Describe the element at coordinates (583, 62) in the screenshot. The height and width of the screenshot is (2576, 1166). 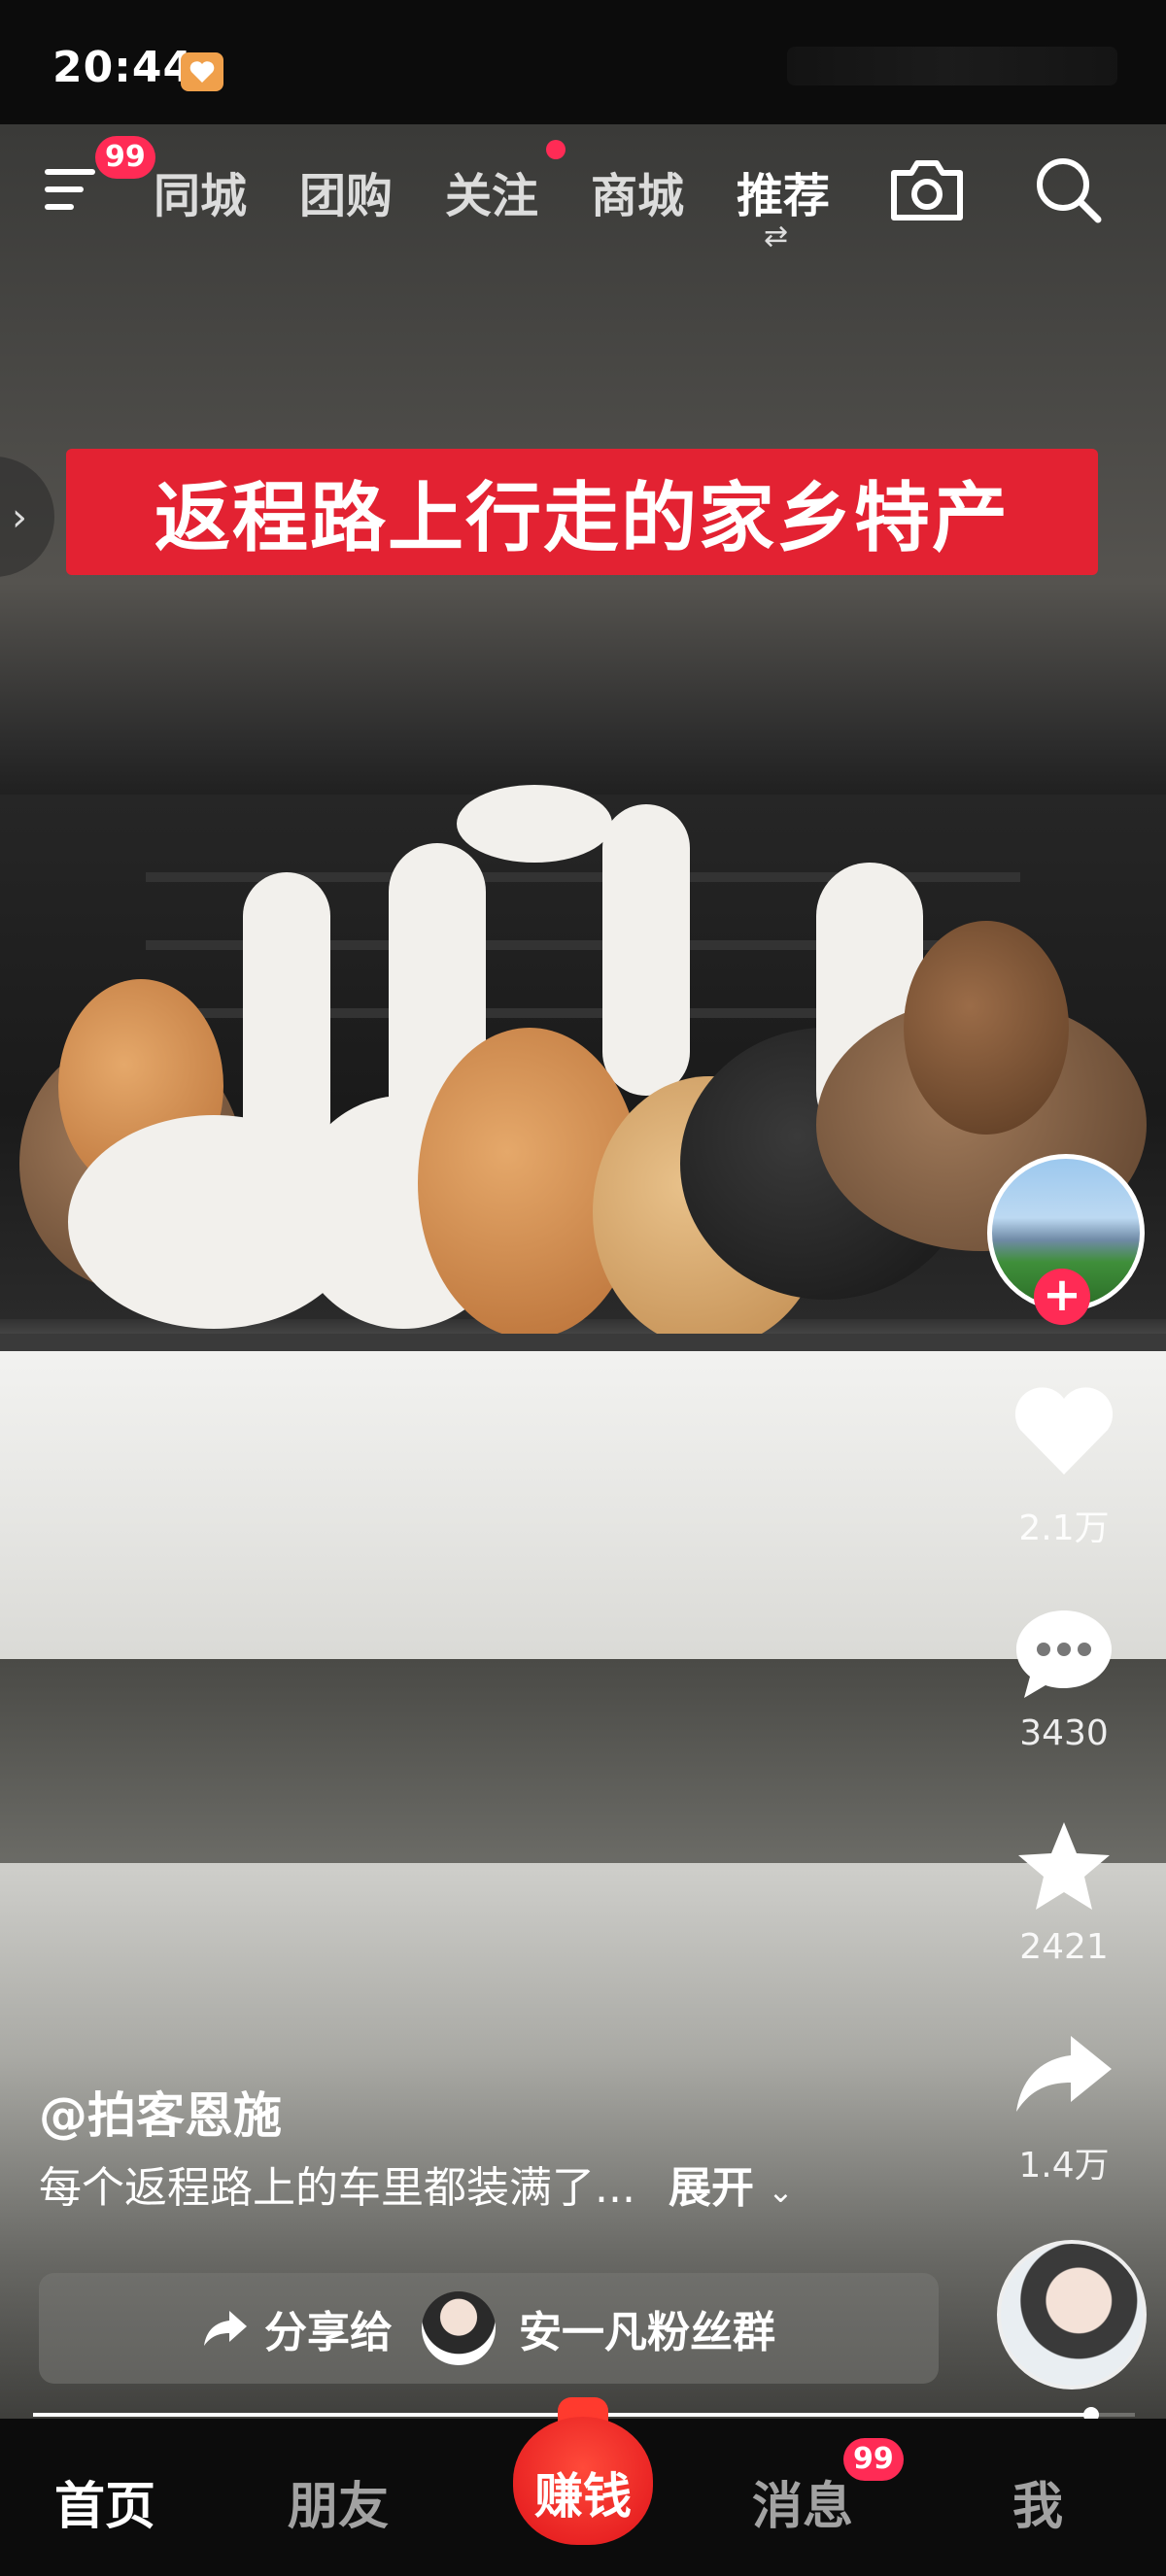
I see `status-bar: 20:44` at that location.